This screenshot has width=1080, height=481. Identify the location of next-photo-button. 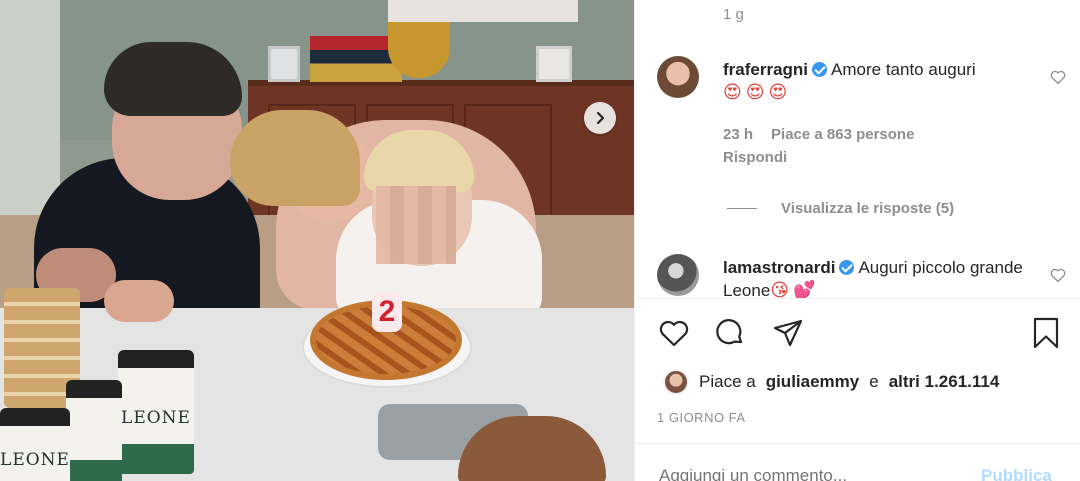
(600, 118).